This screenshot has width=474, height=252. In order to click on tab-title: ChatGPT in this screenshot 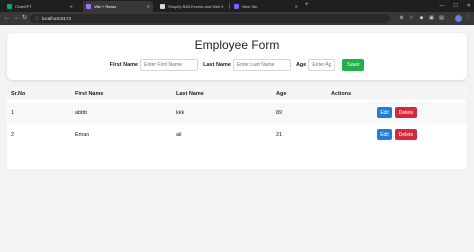, I will do `click(23, 6)`.